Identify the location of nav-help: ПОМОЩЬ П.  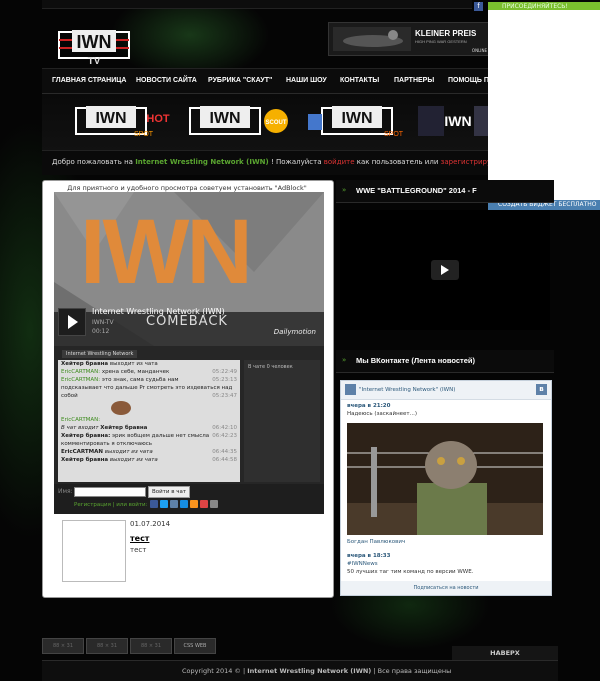
(468, 80).